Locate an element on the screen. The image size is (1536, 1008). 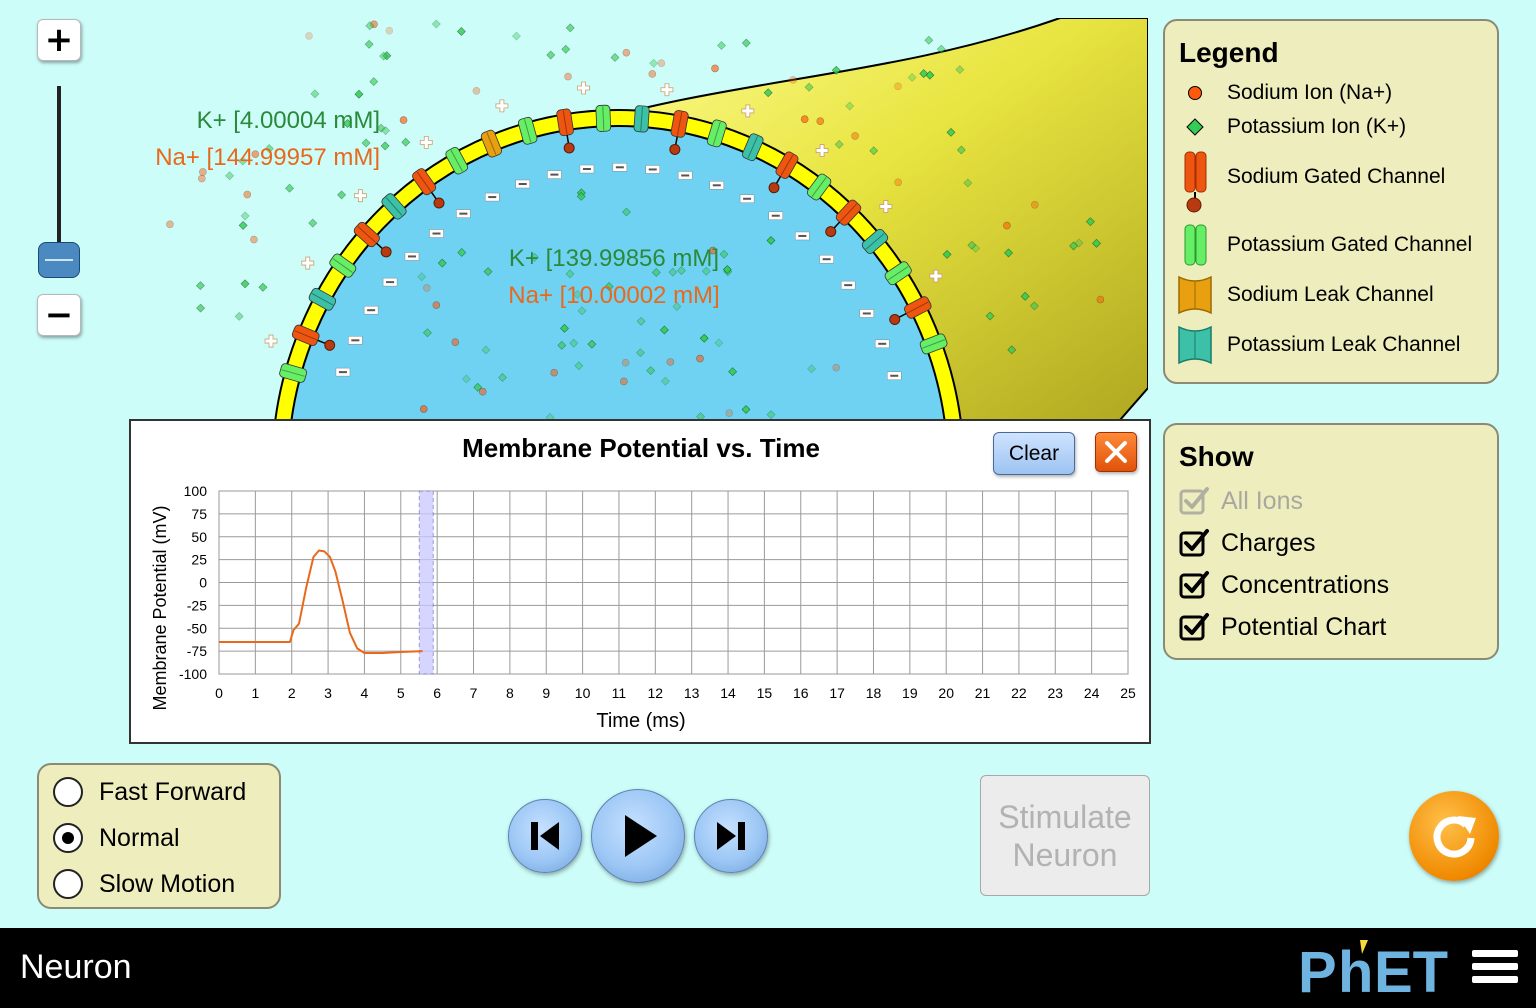
x-tick-label: 18 is located at coordinates (874, 693).